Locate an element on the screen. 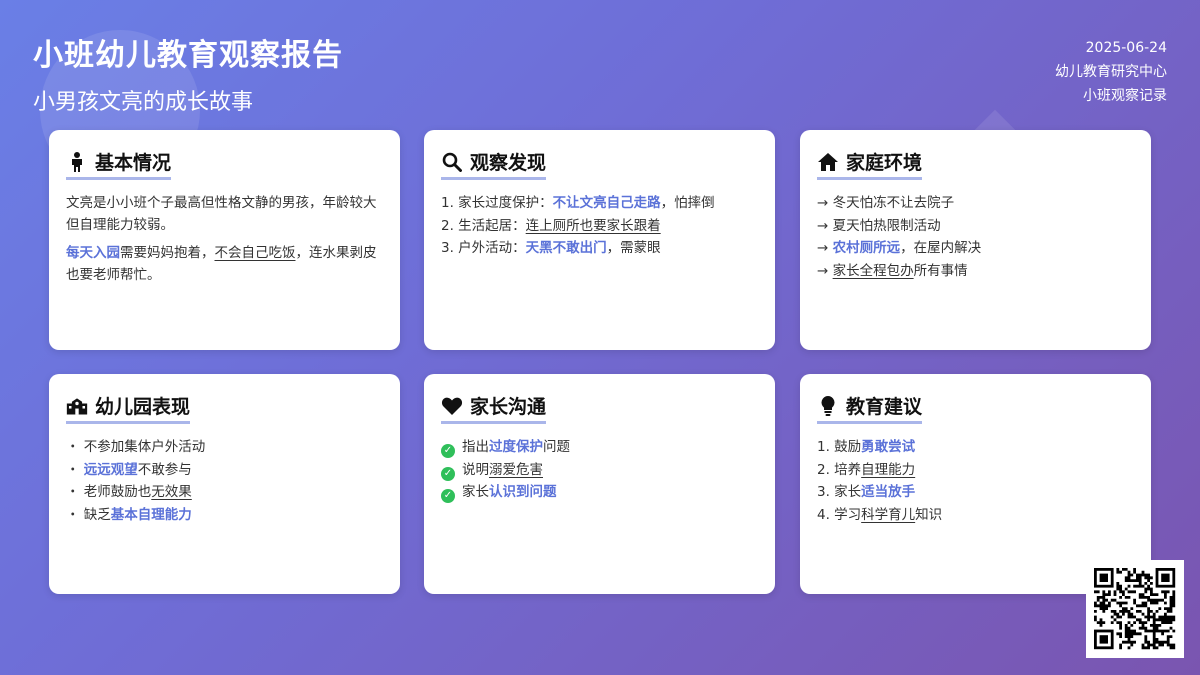  text: 1. 鼓励 is located at coordinates (839, 447).